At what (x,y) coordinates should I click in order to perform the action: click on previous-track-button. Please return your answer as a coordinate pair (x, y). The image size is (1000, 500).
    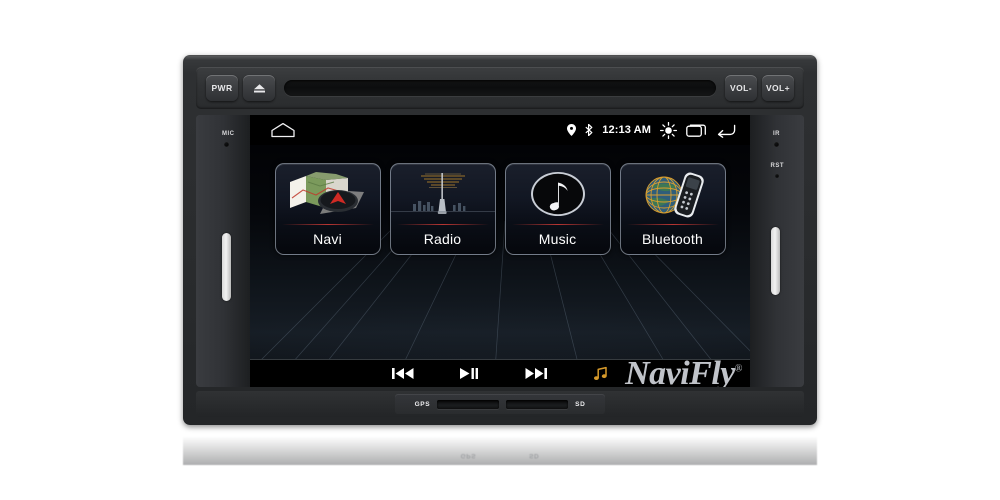
    Looking at the image, I should click on (403, 373).